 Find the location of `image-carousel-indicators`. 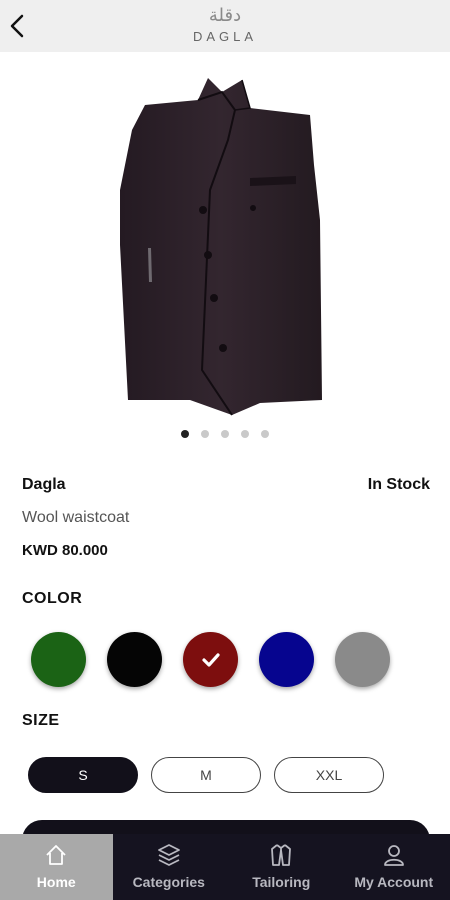

image-carousel-indicators is located at coordinates (225, 434).